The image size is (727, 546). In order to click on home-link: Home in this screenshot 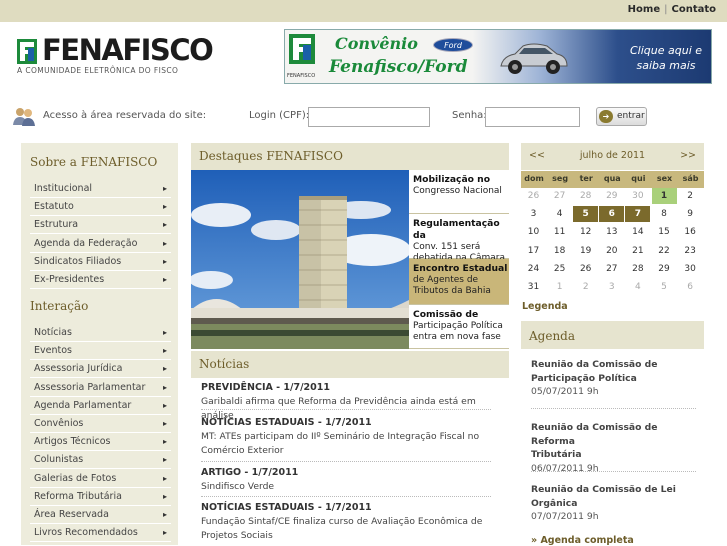, I will do `click(644, 9)`.